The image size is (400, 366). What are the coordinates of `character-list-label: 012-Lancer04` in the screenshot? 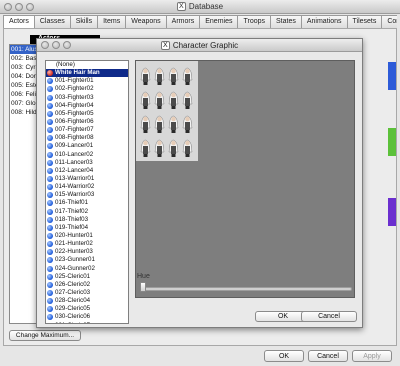 It's located at (74, 170).